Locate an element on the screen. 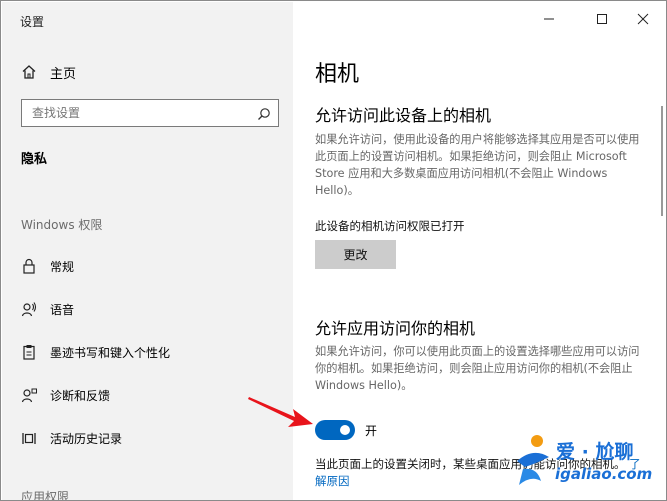 The width and height of the screenshot is (667, 501). device-access-status: 此设备的相机访问权限已打开 is located at coordinates (390, 226).